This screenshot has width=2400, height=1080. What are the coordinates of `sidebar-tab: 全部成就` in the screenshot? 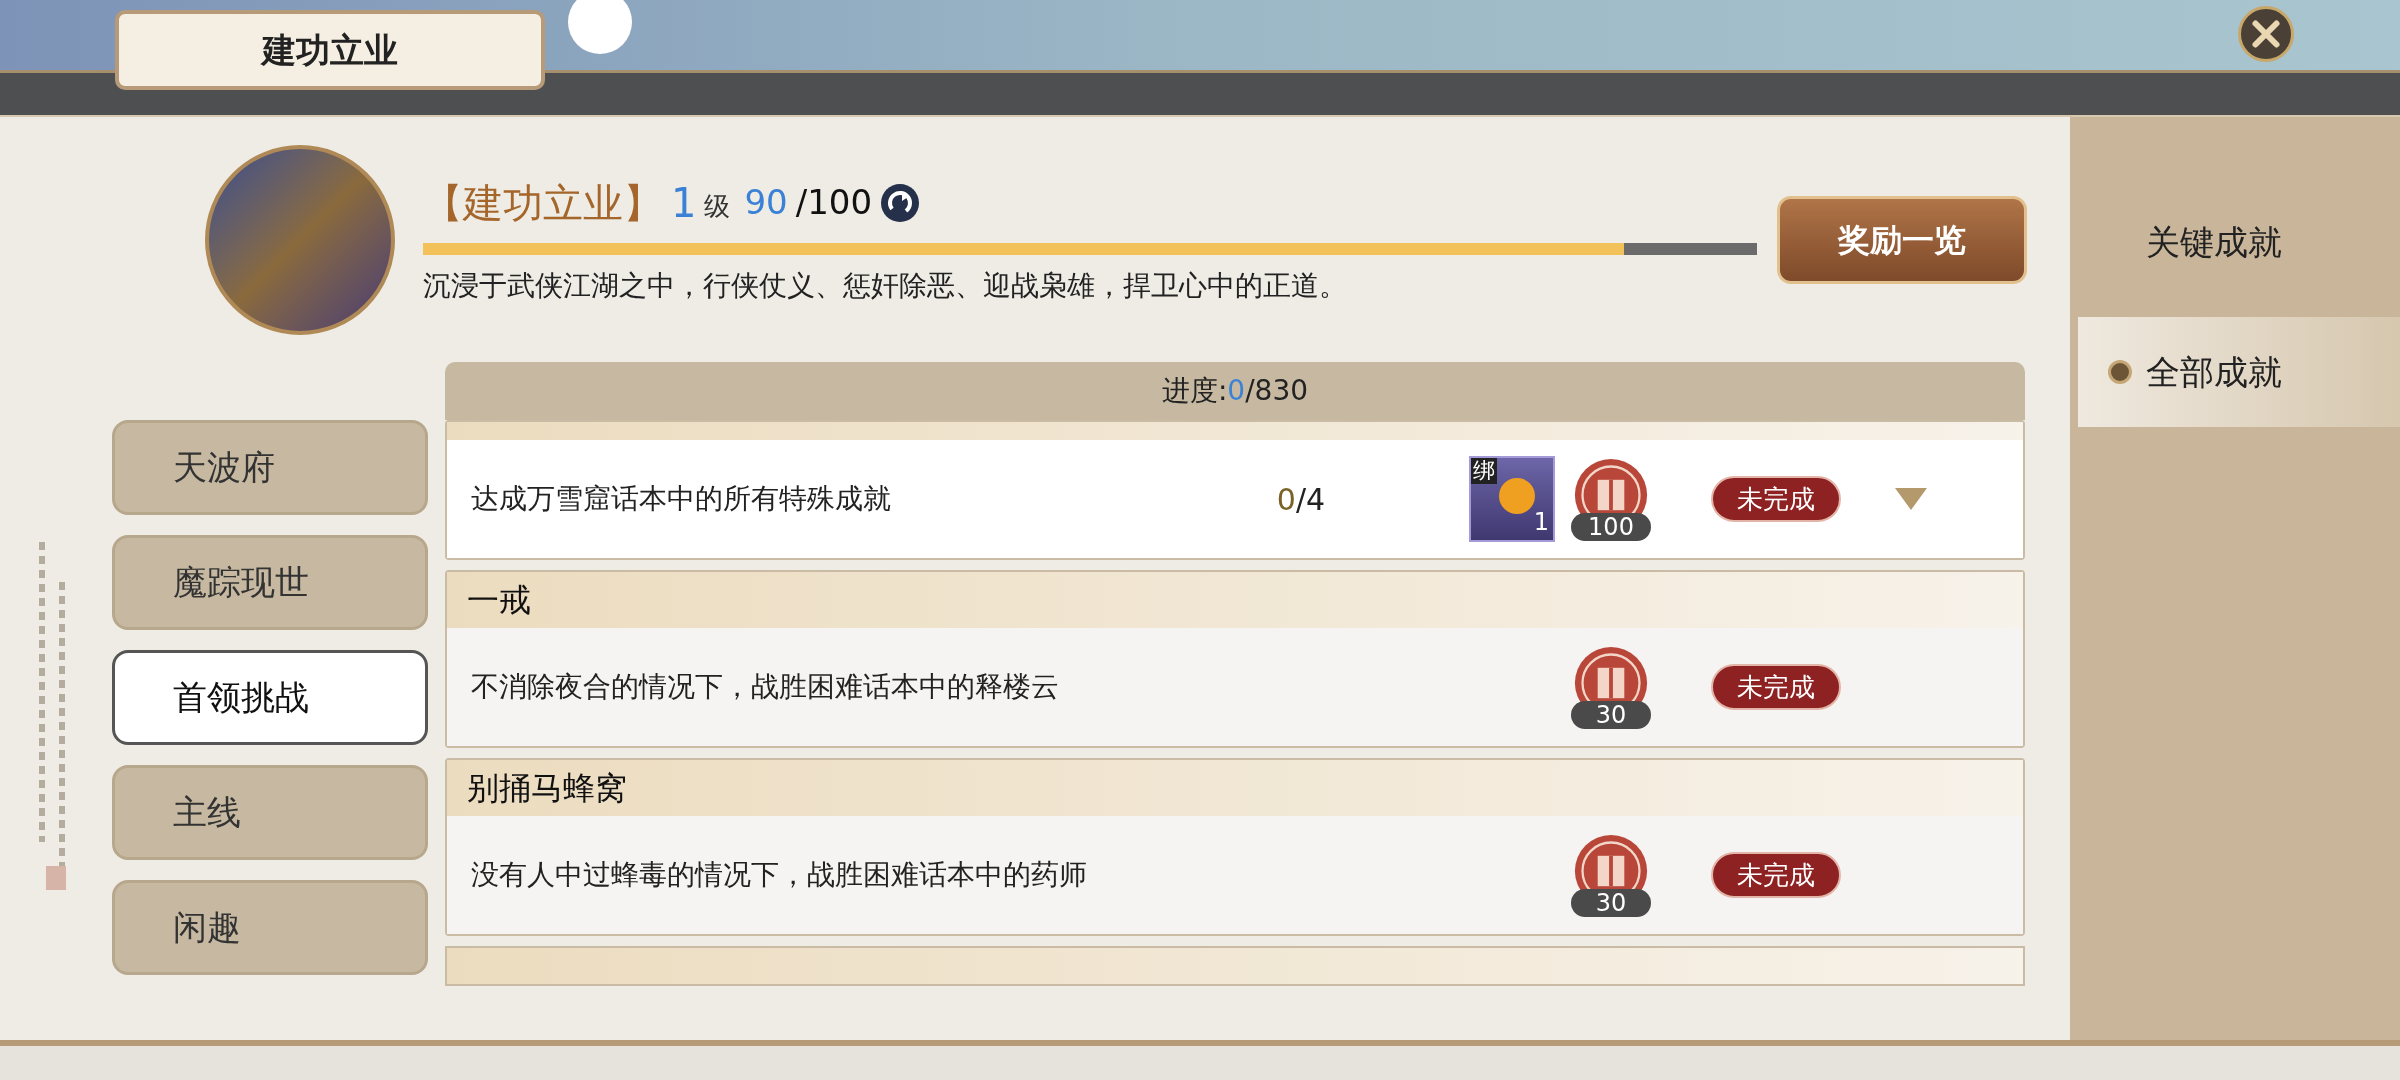 It's located at (2239, 372).